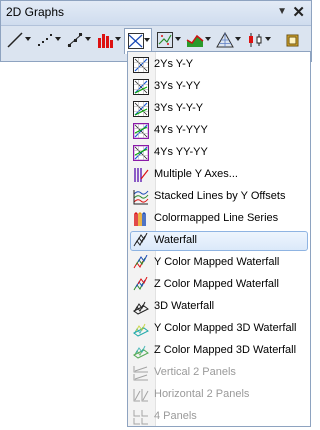 This screenshot has height=430, width=320. Describe the element at coordinates (179, 108) in the screenshot. I see `menu-item-label: 3Ys Y-Y-Y` at that location.